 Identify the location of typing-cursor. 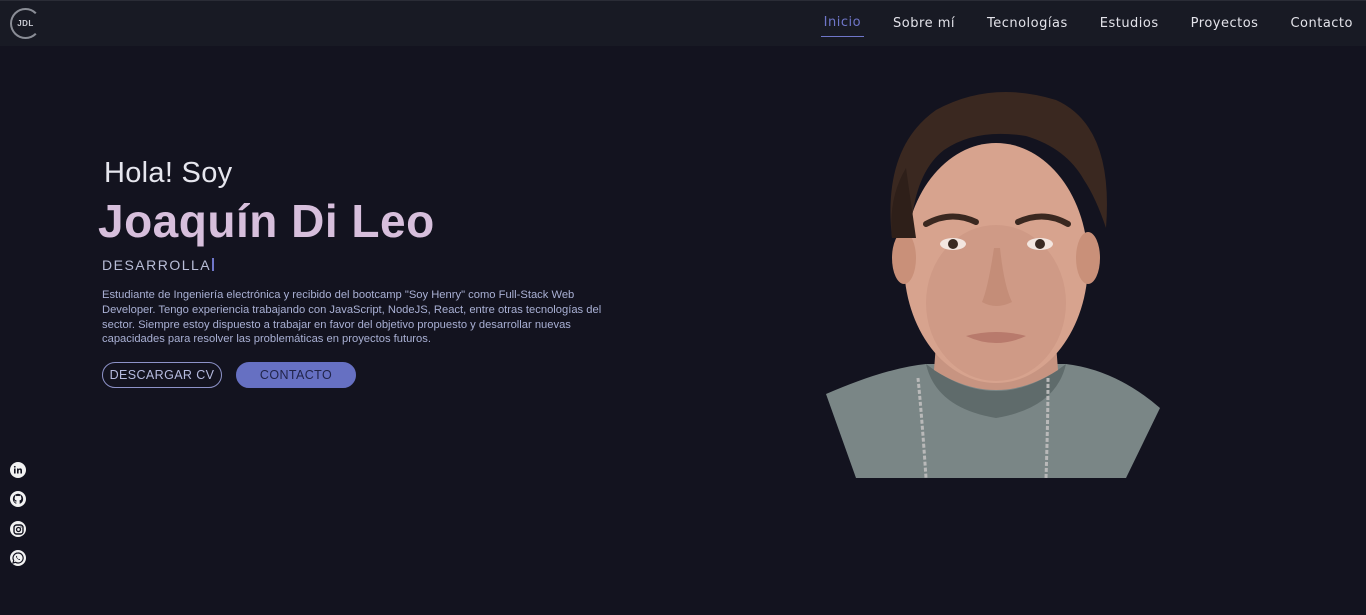
(213, 264).